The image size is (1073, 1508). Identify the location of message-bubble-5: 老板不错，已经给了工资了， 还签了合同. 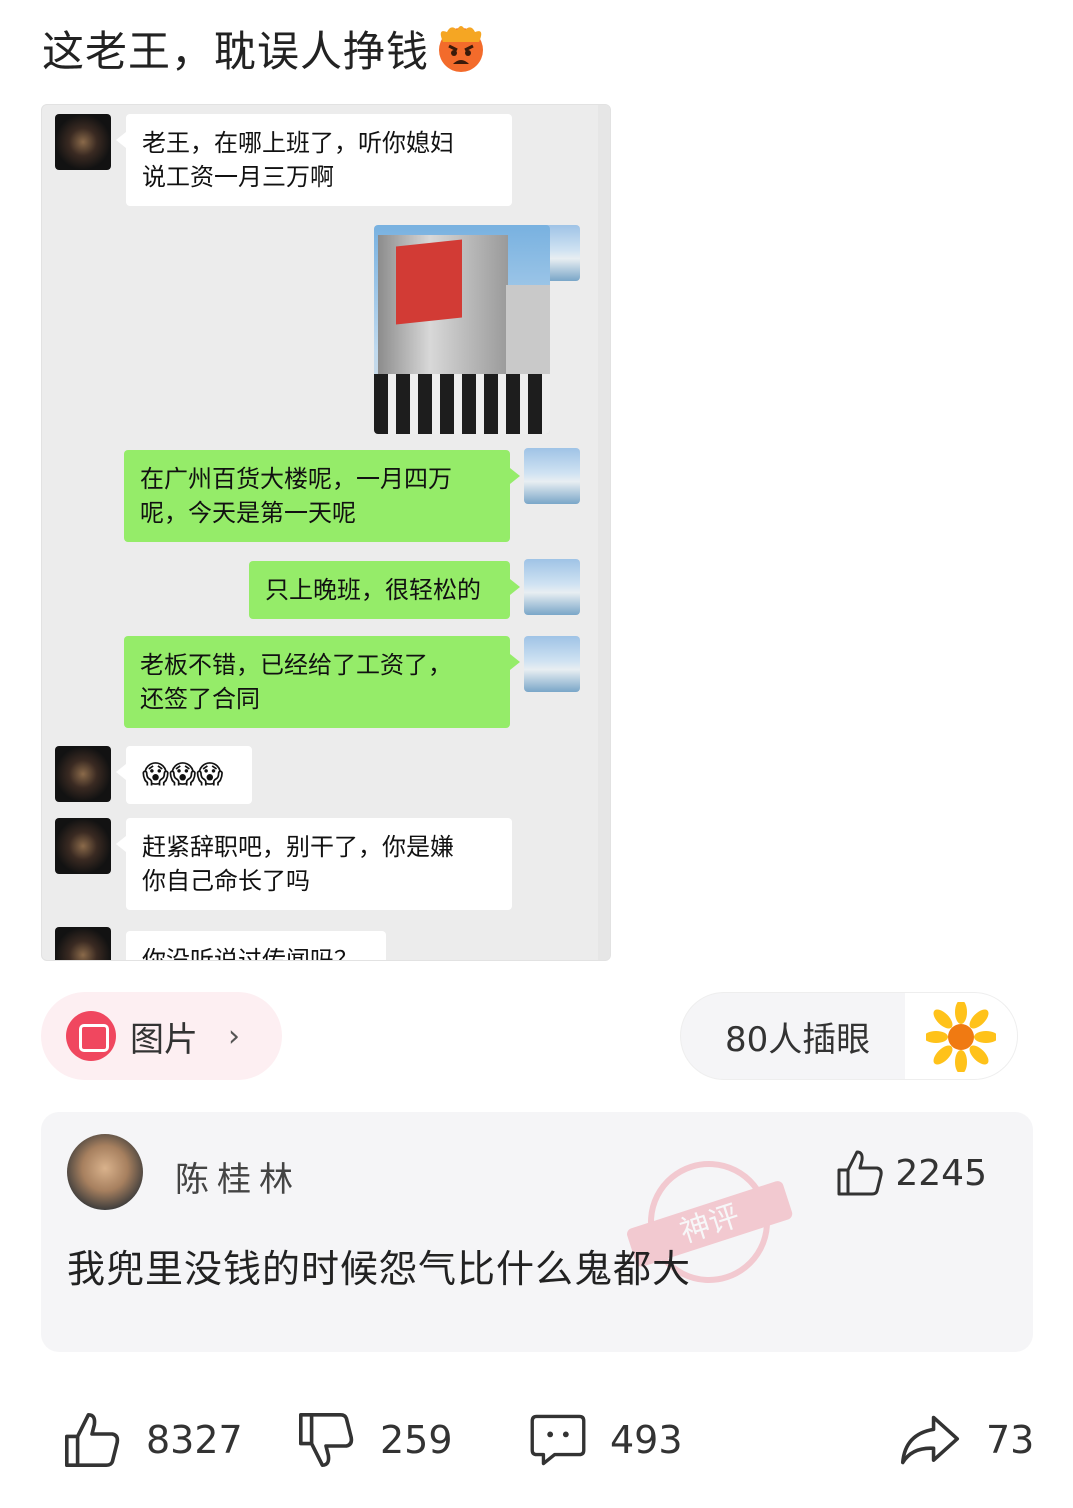
(322, 682).